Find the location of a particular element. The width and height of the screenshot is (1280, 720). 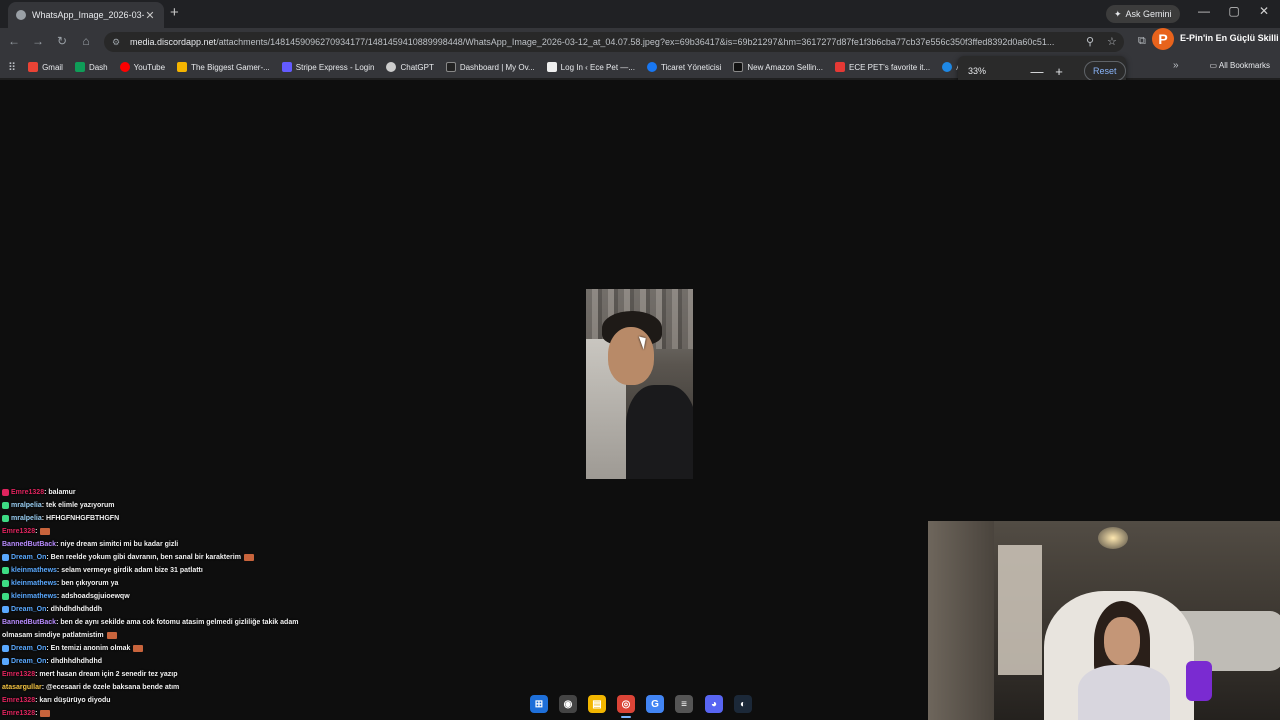

tab-whatsapp-image: WhatsApp_Image_2026-03-12_ ✕ is located at coordinates (86, 15).